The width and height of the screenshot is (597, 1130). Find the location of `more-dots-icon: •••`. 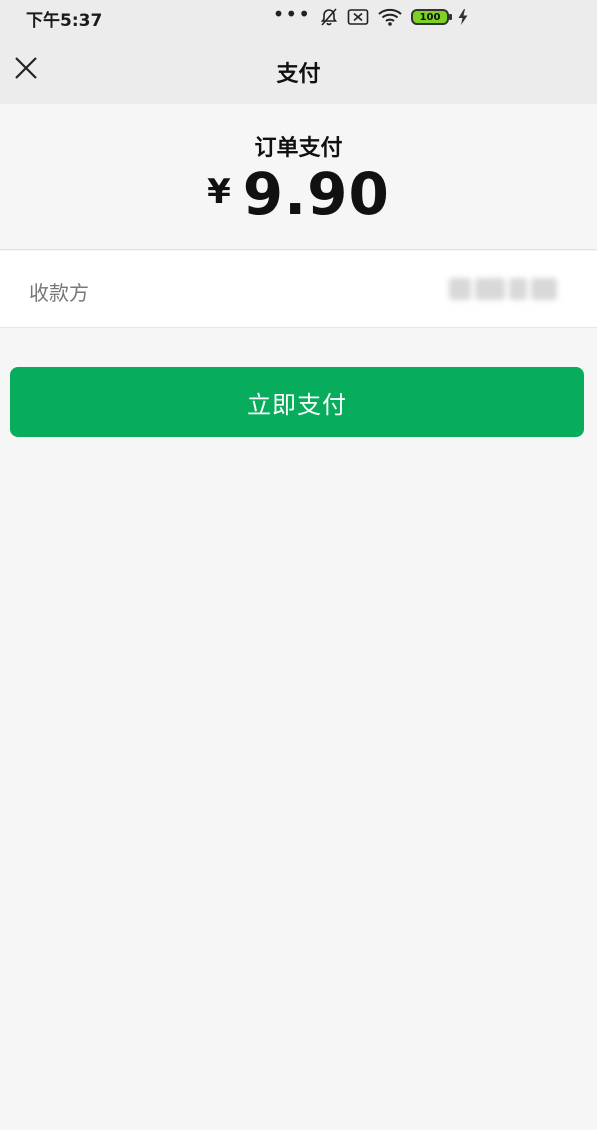

more-dots-icon: ••• is located at coordinates (291, 14).